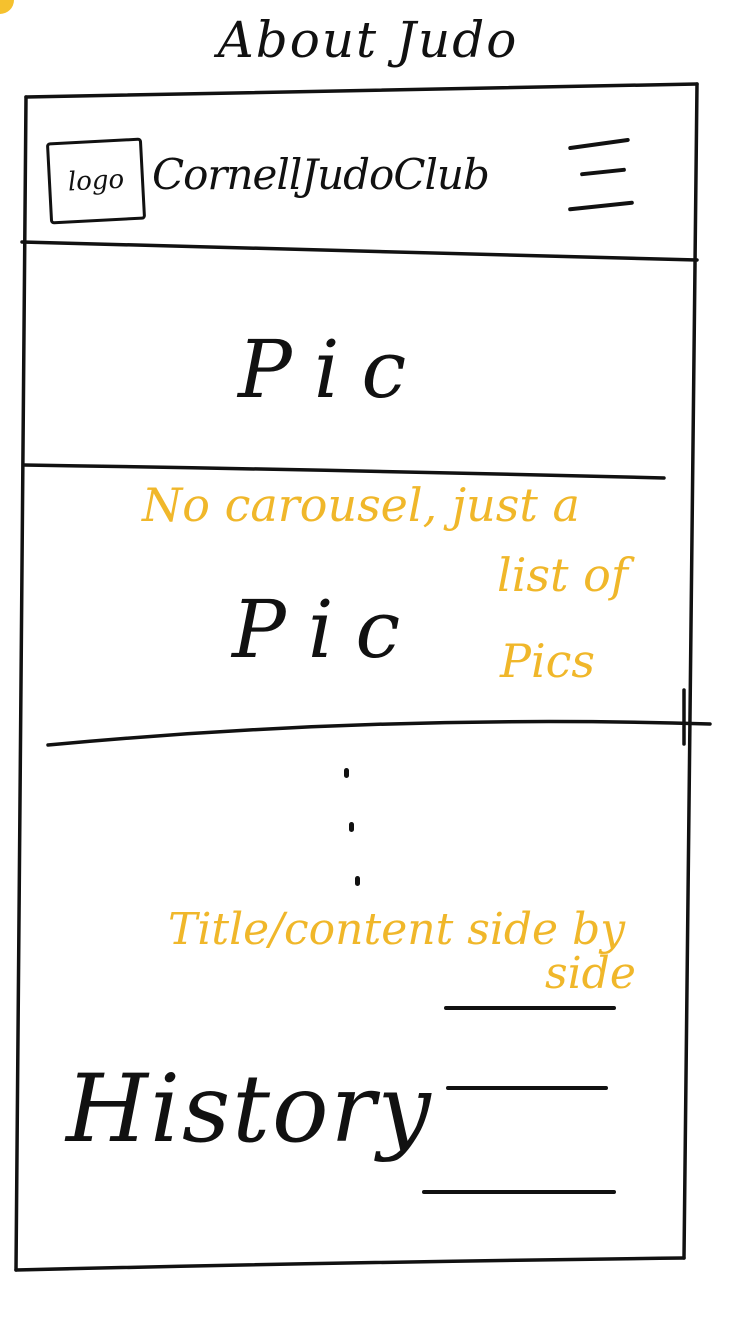 The image size is (736, 1323). I want to click on hamburger-menu-icon, so click(603, 174).